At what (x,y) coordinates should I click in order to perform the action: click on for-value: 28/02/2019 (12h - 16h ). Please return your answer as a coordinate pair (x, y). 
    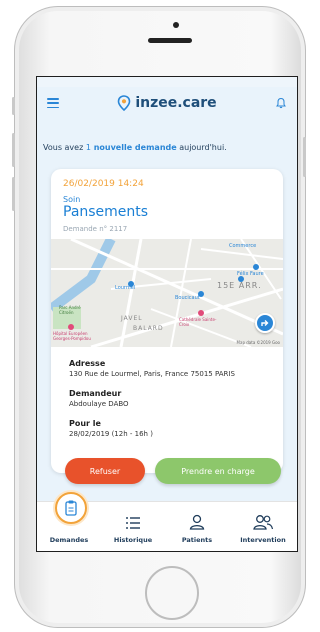
    Looking at the image, I should click on (111, 434).